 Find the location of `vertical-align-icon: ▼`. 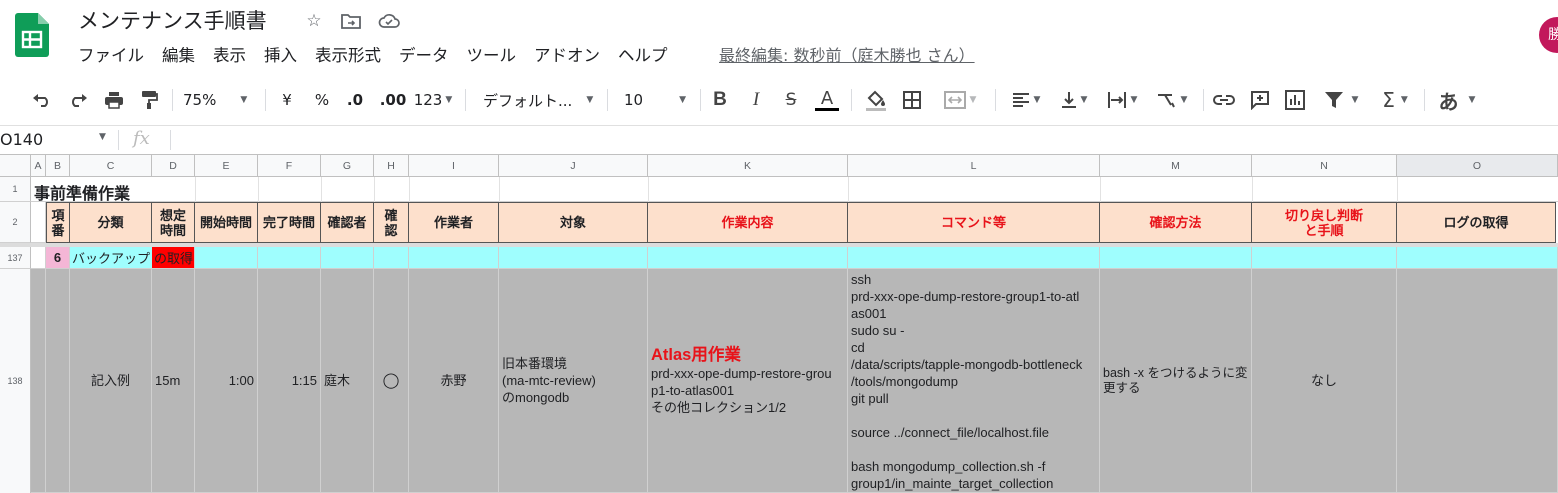

vertical-align-icon: ▼ is located at coordinates (1074, 100).